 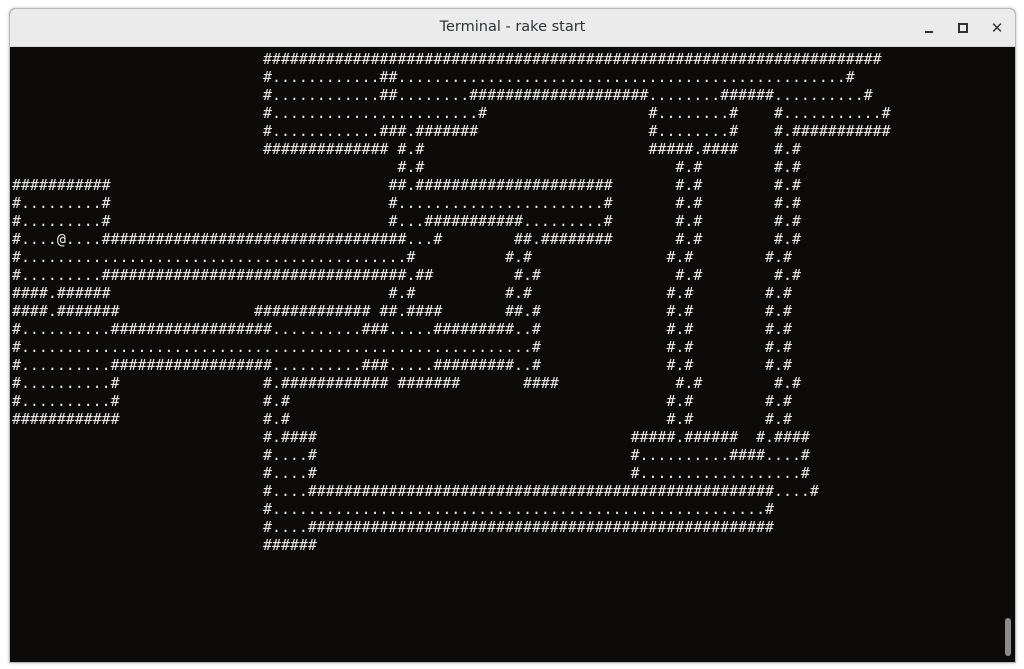 I want to click on maximize-button, so click(x=963, y=28).